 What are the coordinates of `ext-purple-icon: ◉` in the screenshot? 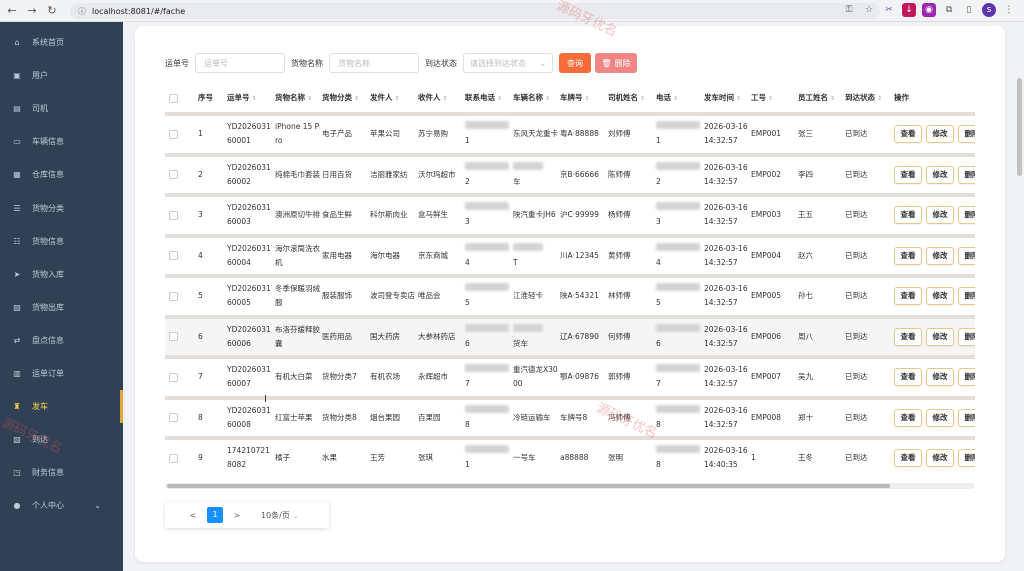 It's located at (929, 10).